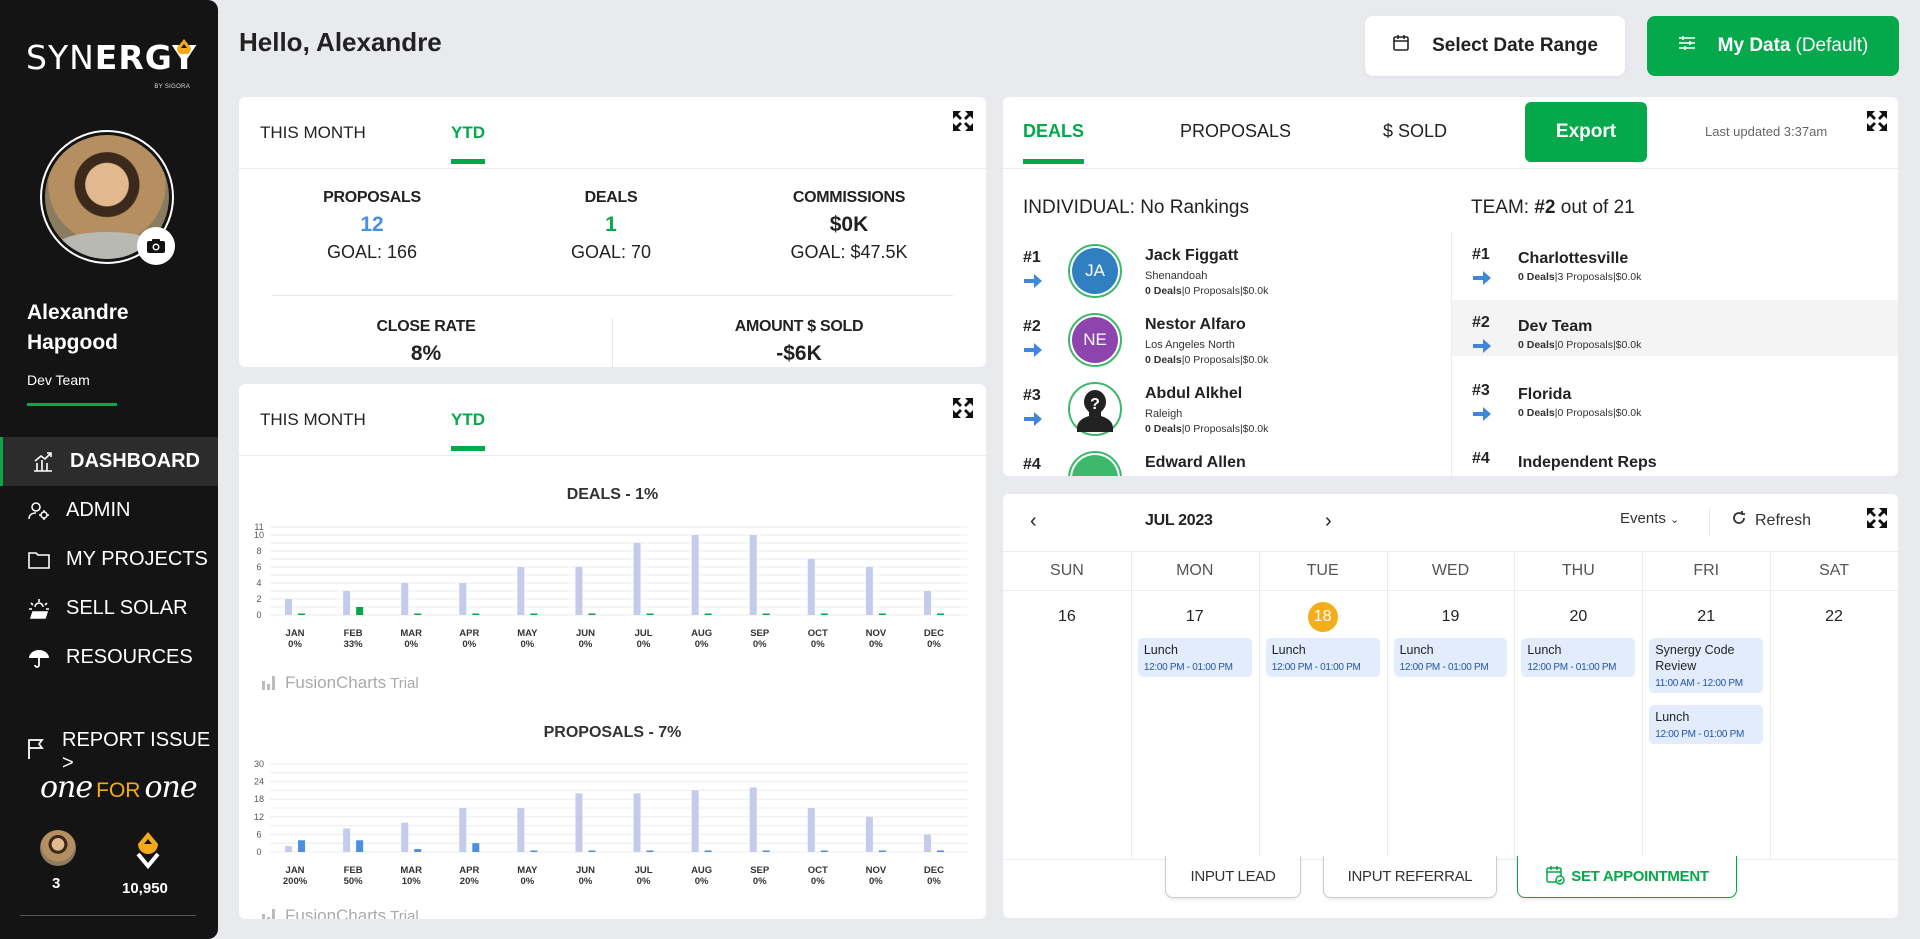 This screenshot has height=939, width=1920. I want to click on team-rank-row: #4 Independent Reps, so click(1675, 456).